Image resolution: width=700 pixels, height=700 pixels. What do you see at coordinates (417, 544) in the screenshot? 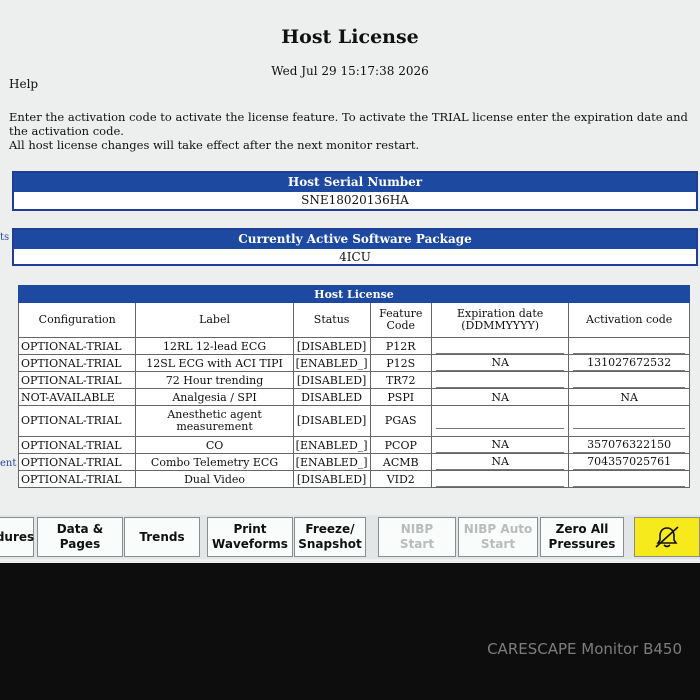
I see `nibp-label: Start` at bounding box center [417, 544].